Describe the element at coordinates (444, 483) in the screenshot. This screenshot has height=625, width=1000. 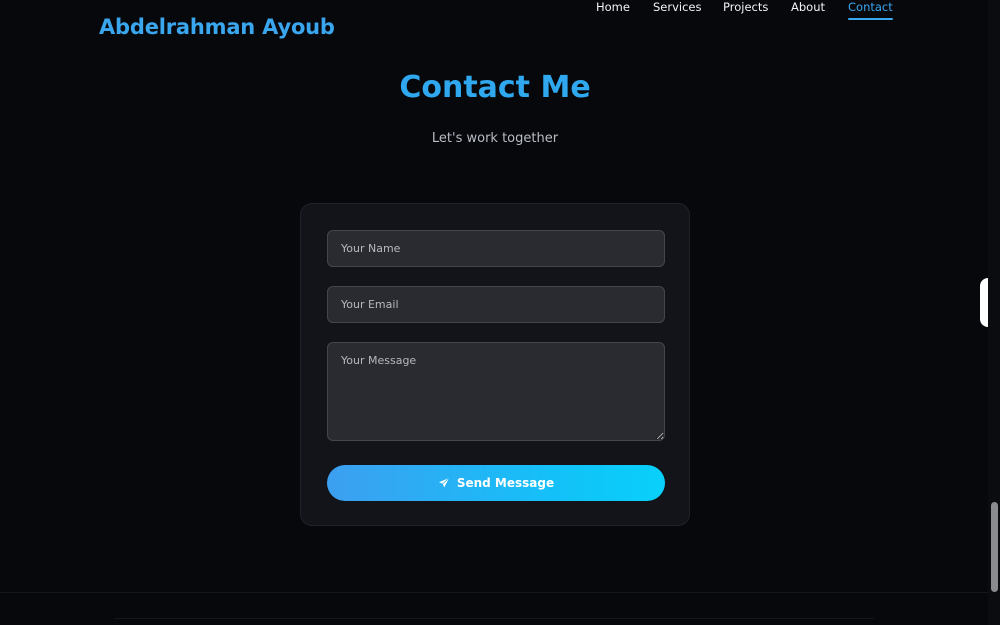
I see `paper-plane-icon` at that location.